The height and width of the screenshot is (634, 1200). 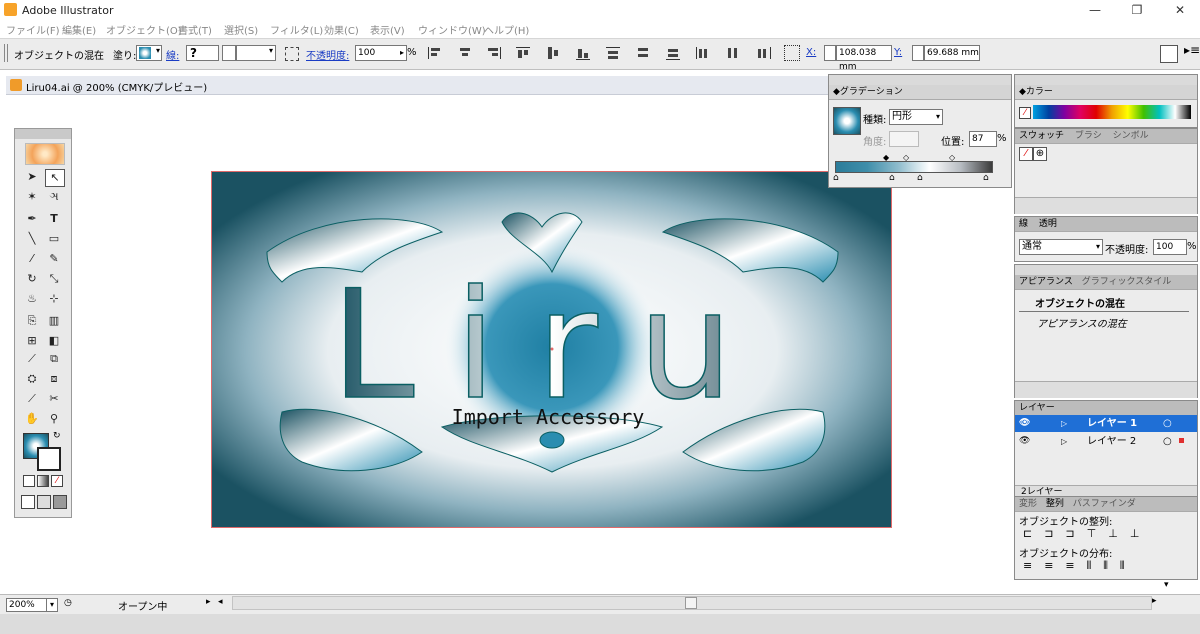 I want to click on warp-tool-icon: ♨, so click(x=32, y=299).